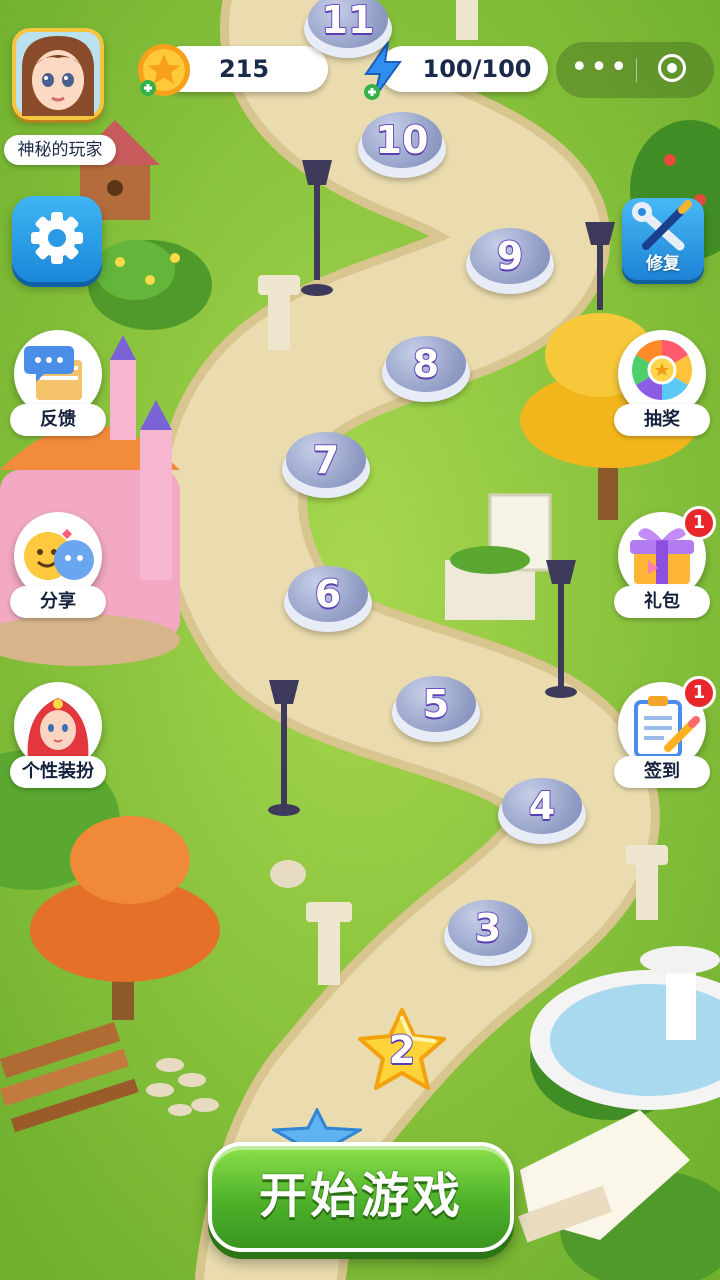 The image size is (720, 1280). I want to click on share-label: 分享, so click(58, 602).